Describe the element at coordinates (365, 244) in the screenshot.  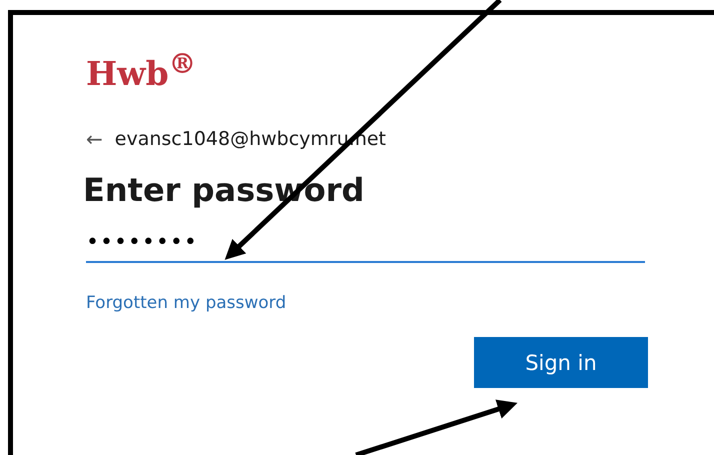
I see `password-field: ••••••••` at that location.